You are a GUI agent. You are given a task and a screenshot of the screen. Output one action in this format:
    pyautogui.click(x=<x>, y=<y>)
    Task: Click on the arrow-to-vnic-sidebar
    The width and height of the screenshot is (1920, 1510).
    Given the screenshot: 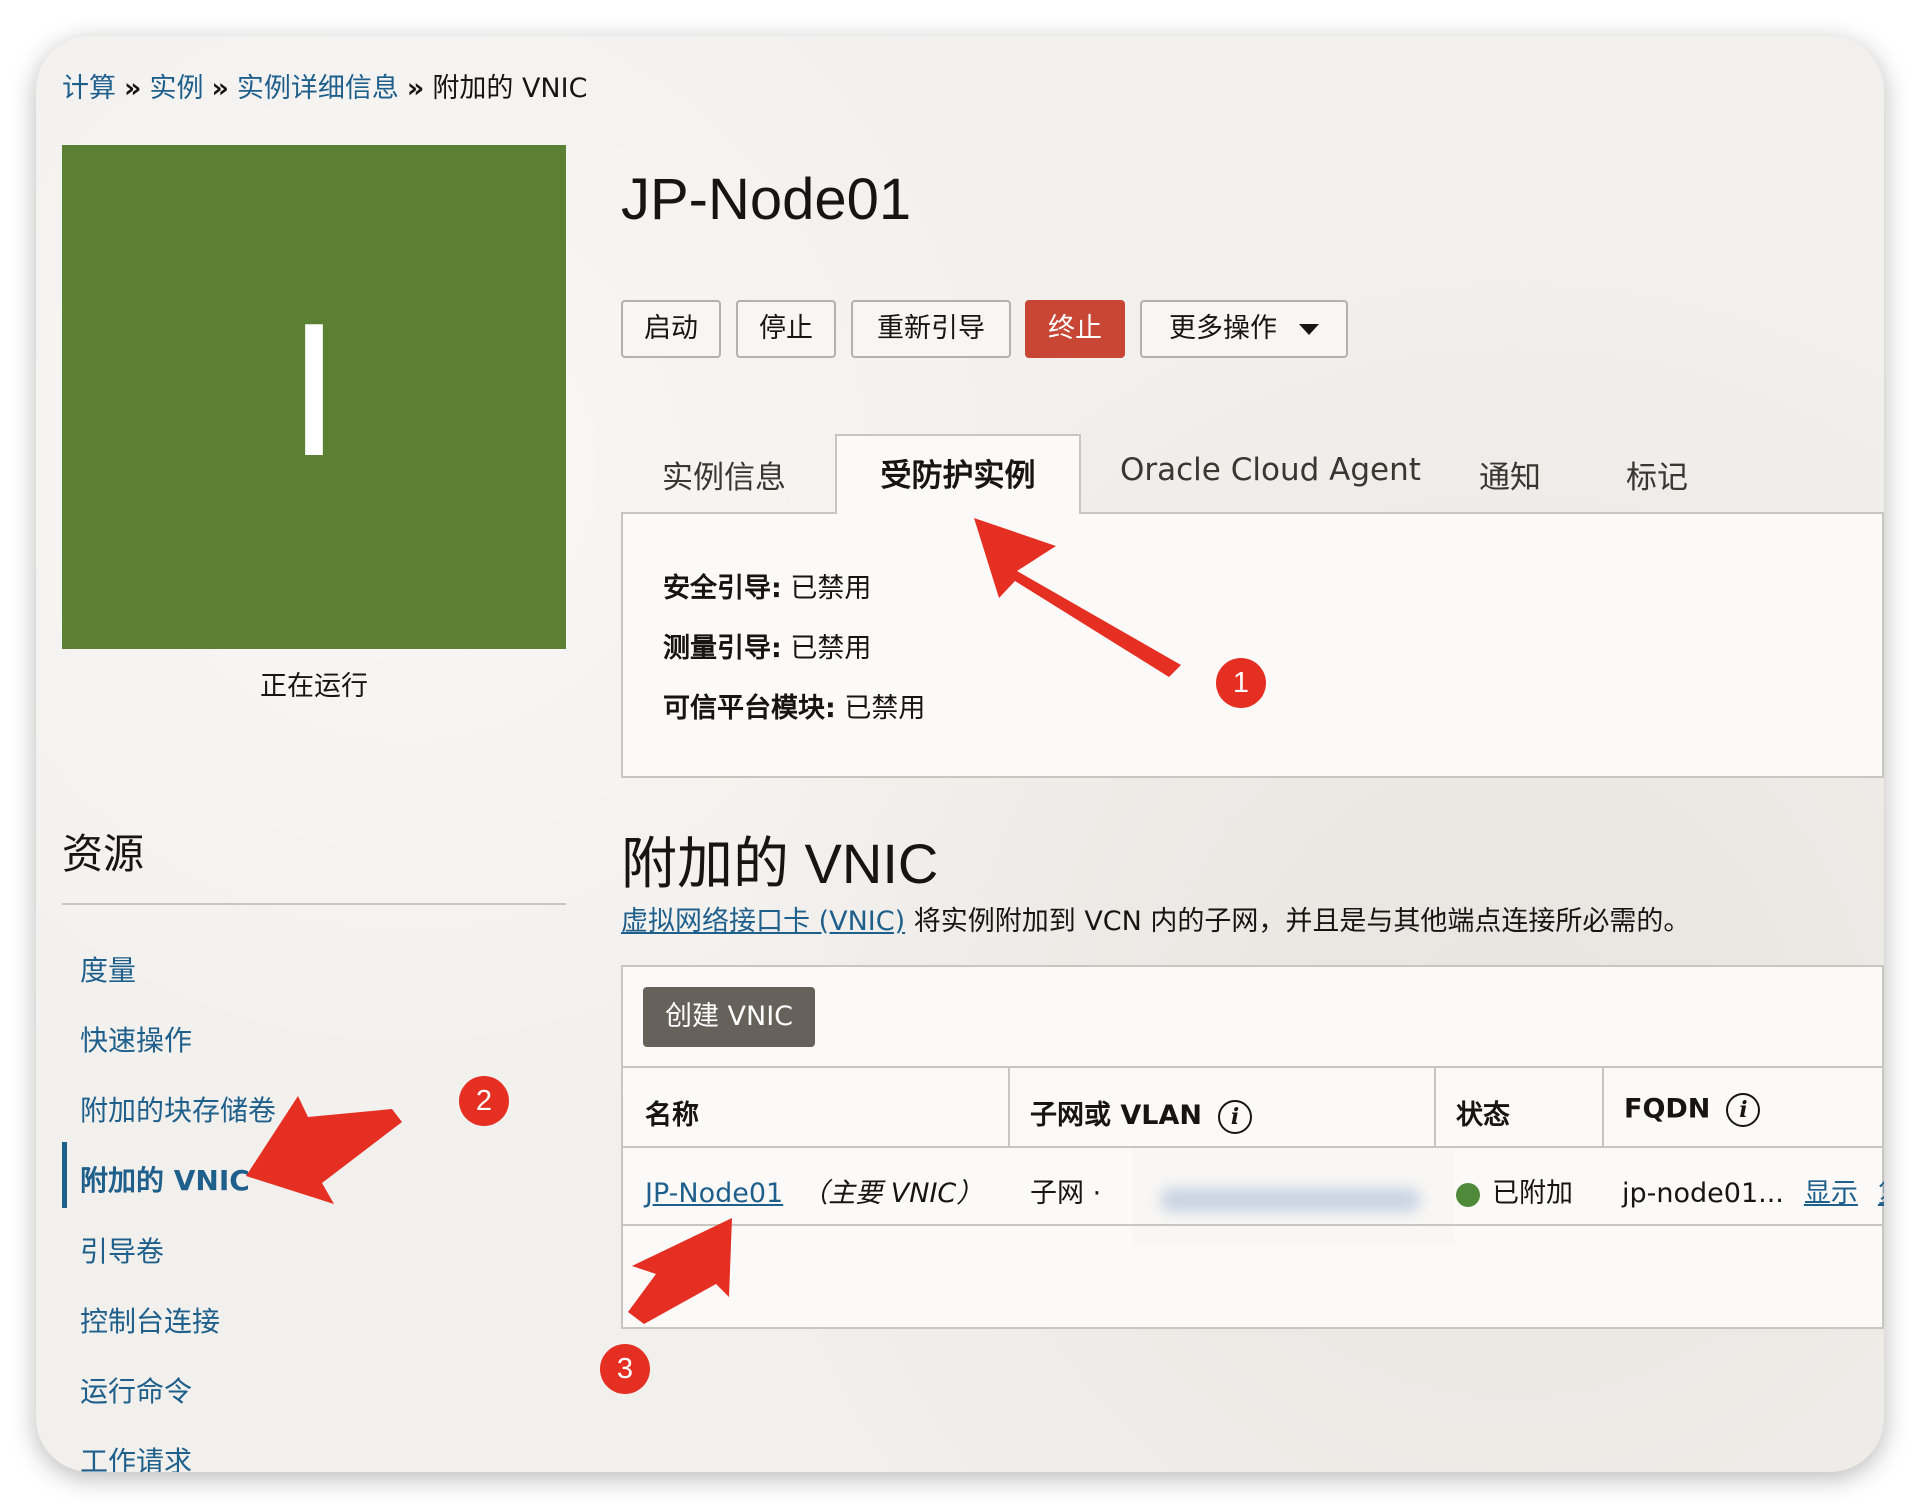 What is the action you would take?
    pyautogui.click(x=324, y=1150)
    